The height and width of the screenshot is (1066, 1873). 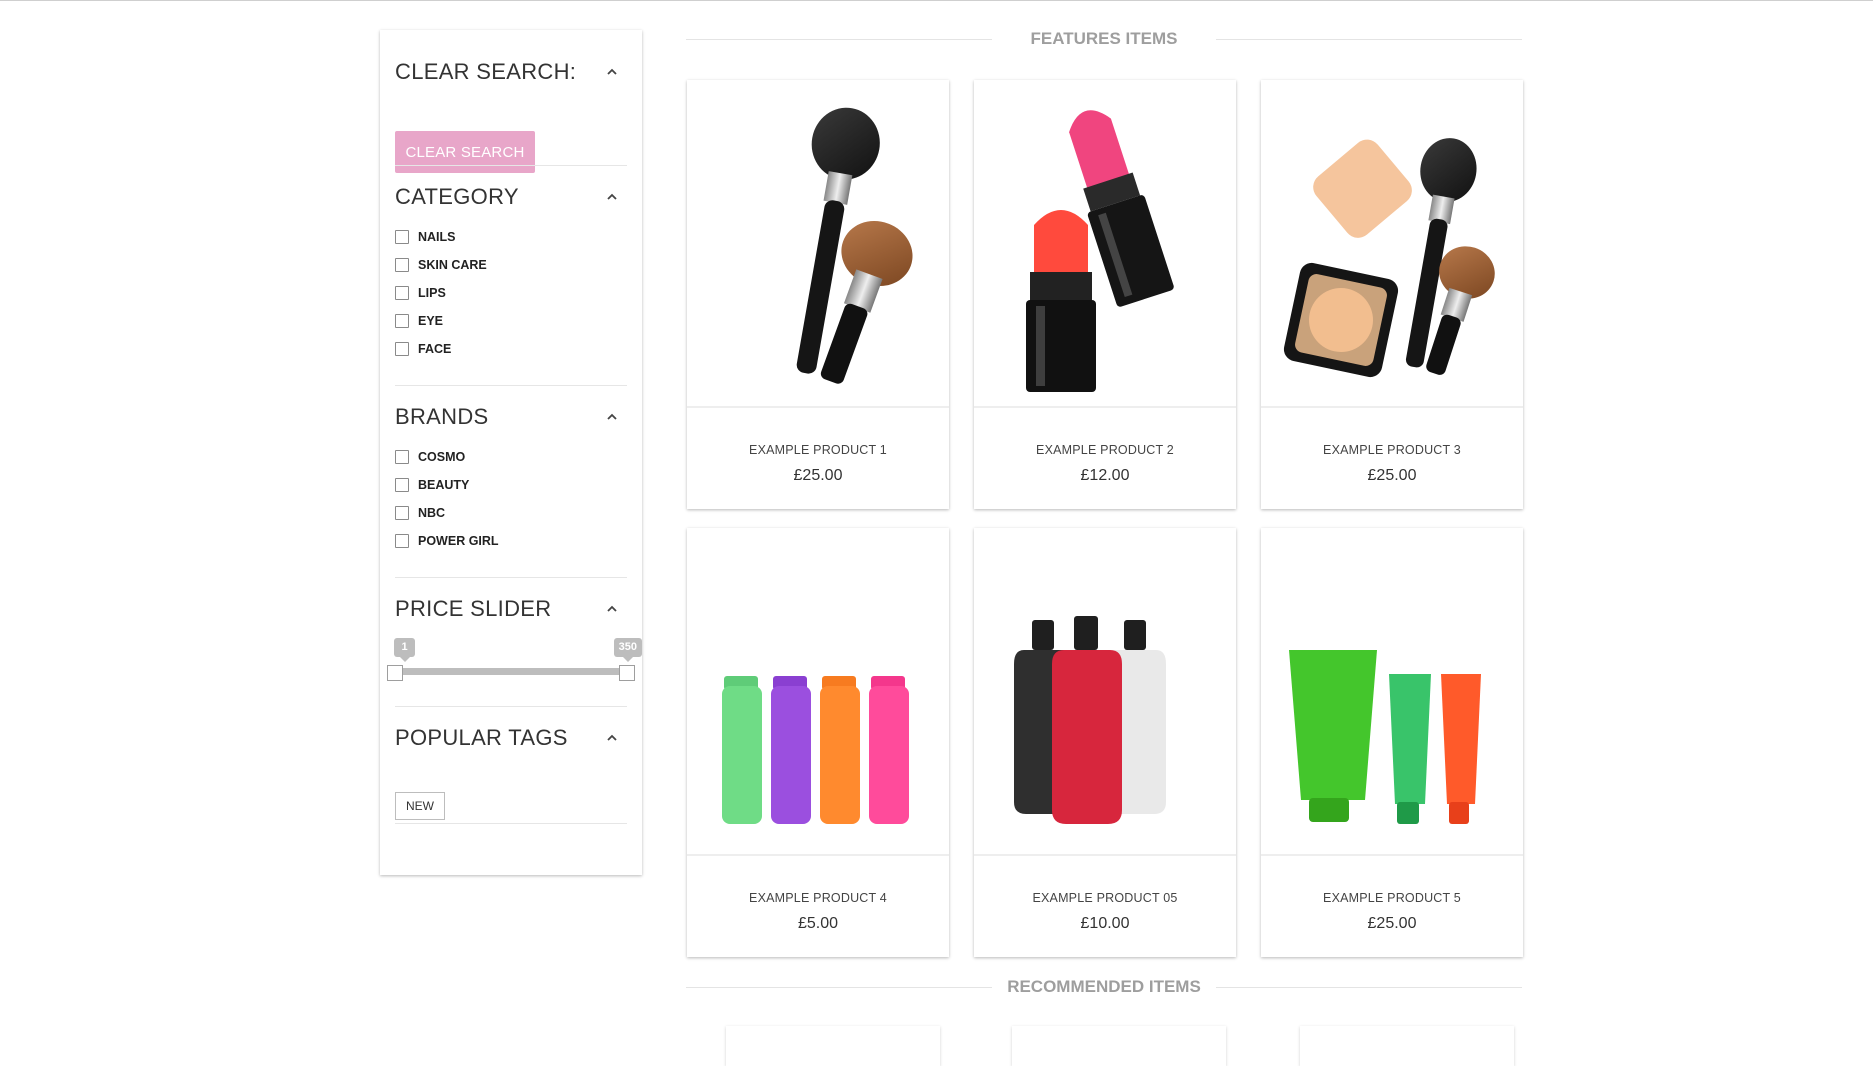 I want to click on brand-label: POWER GIRL, so click(x=458, y=541).